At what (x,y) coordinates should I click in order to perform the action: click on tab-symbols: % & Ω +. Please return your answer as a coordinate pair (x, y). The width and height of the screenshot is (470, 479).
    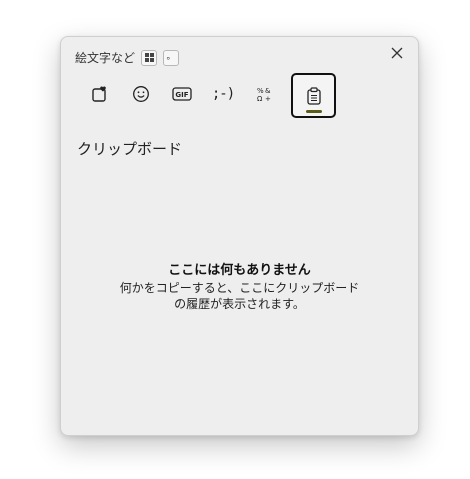
    Looking at the image, I should click on (264, 94).